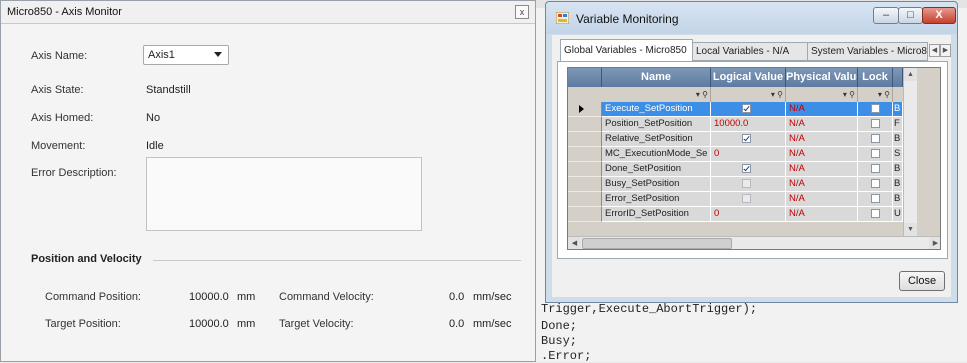 The width and height of the screenshot is (967, 363). I want to click on variable-name-cell: Execute_SetPosition, so click(656, 109).